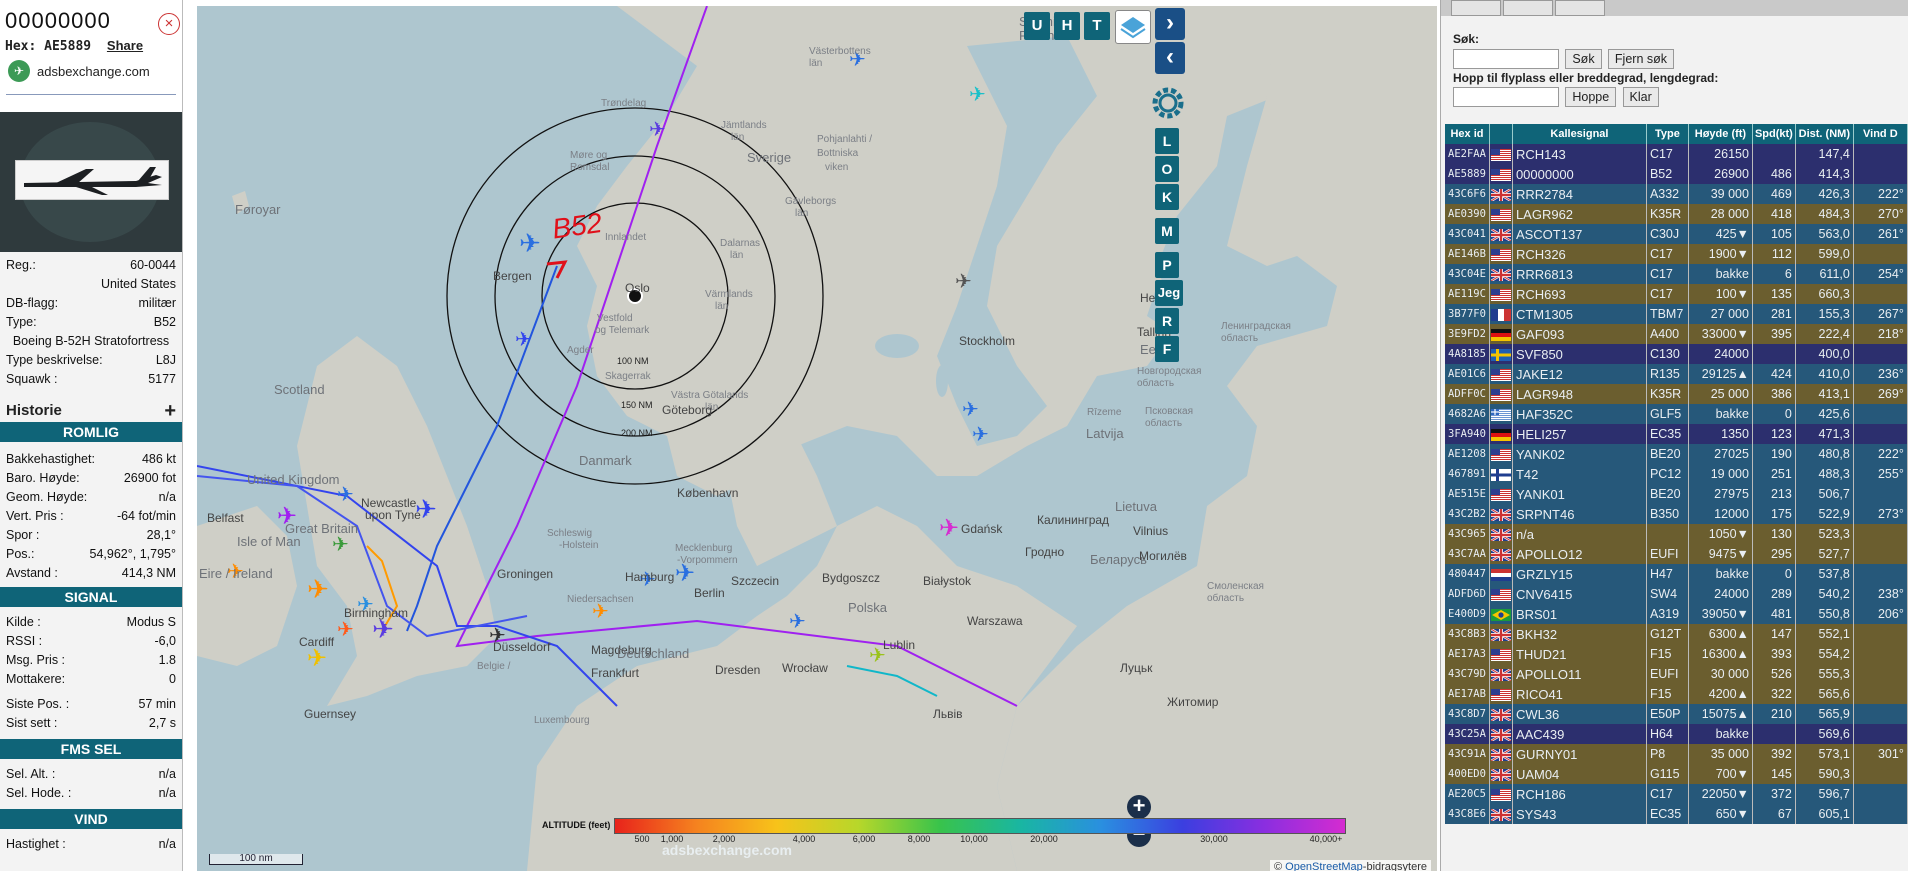 The image size is (1908, 871). What do you see at coordinates (1097, 26) in the screenshot?
I see `toggle-t-button: T` at bounding box center [1097, 26].